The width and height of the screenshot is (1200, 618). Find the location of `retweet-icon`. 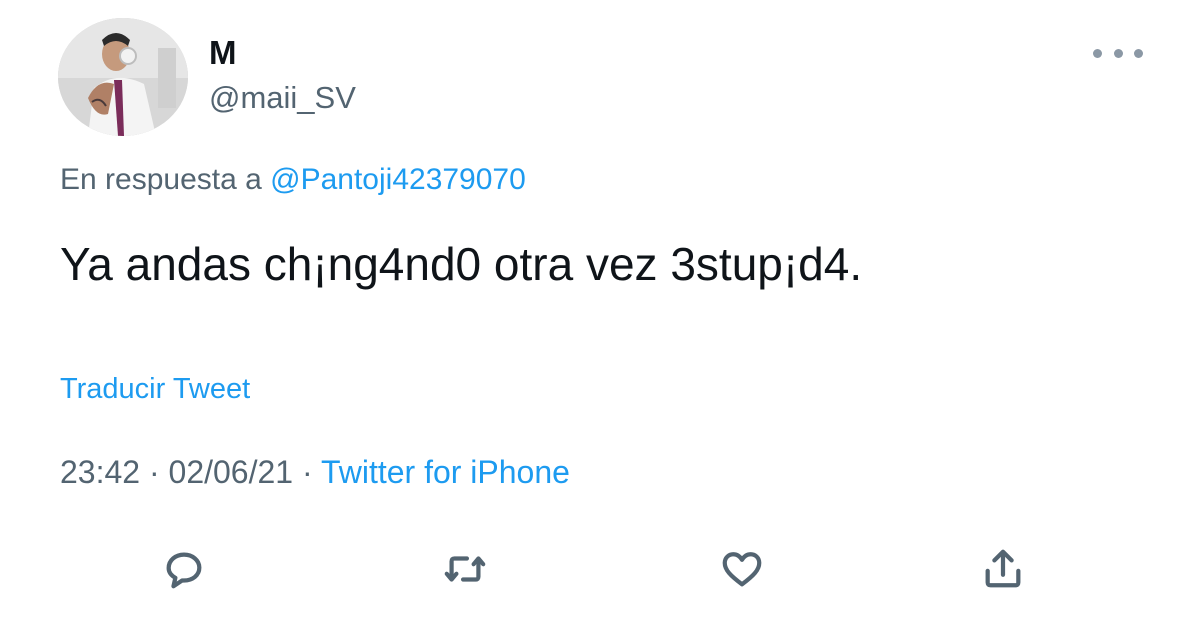

retweet-icon is located at coordinates (465, 569).